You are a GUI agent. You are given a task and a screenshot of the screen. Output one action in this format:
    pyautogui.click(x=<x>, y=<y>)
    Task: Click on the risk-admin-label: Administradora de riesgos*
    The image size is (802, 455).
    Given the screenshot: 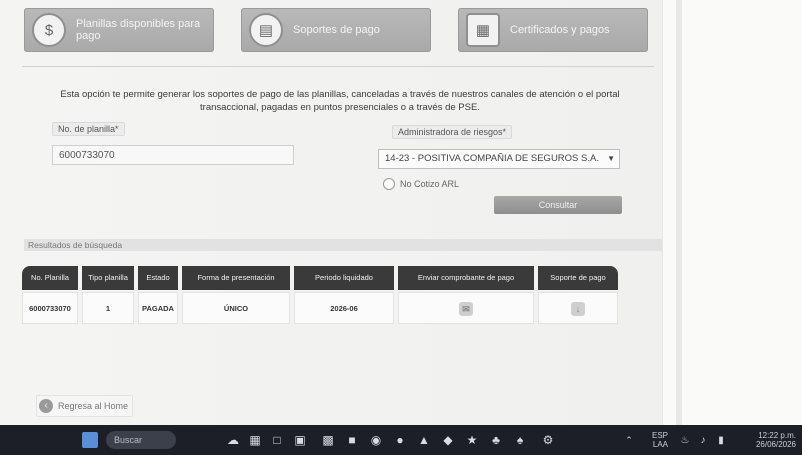 What is the action you would take?
    pyautogui.click(x=452, y=132)
    